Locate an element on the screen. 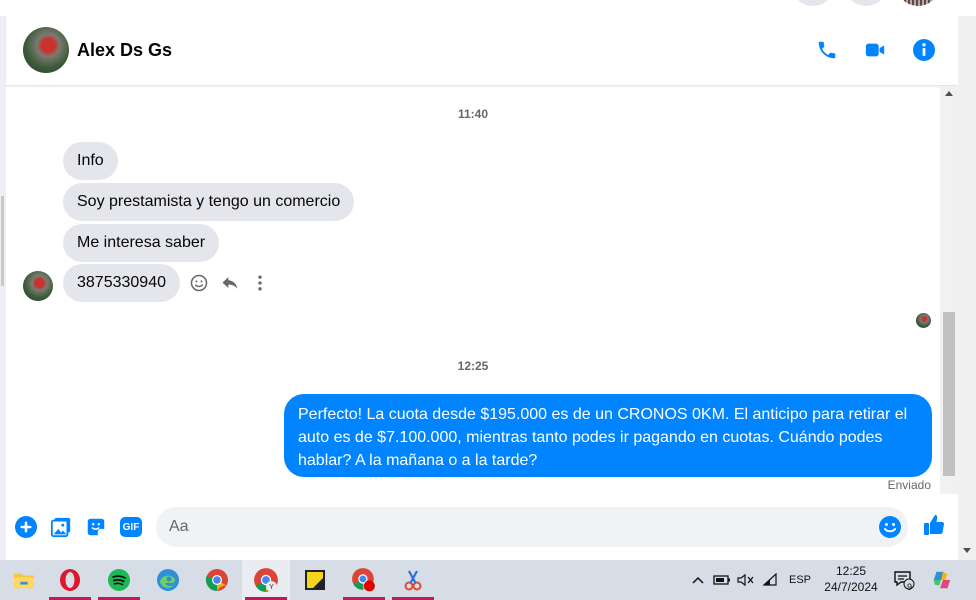 The width and height of the screenshot is (976, 600). system-clock: 12:25 24/7/2024 is located at coordinates (851, 579).